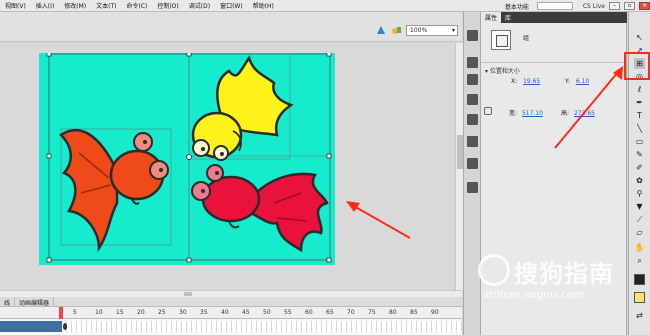  What do you see at coordinates (225, 312) in the screenshot?
I see `frame-number: 40` at bounding box center [225, 312].